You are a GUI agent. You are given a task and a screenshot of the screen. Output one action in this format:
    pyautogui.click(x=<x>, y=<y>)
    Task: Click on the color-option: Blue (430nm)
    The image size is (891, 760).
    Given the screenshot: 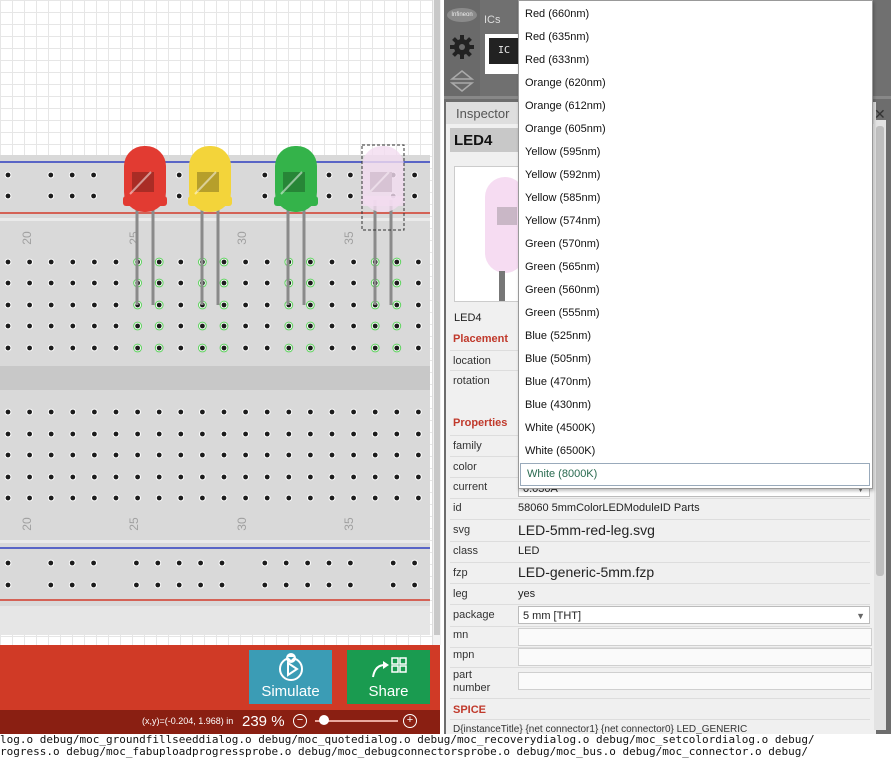 What is the action you would take?
    pyautogui.click(x=695, y=405)
    